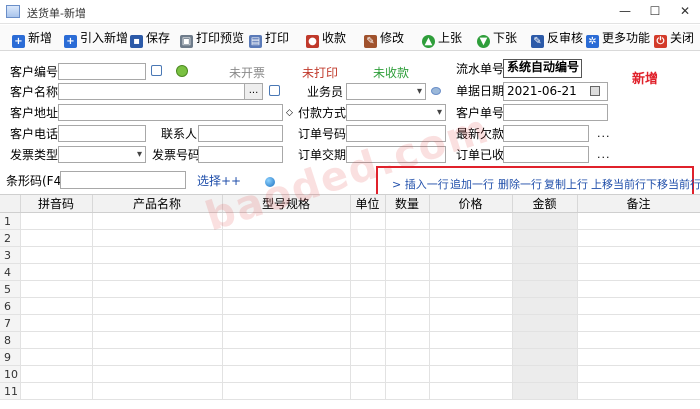 This screenshot has height=409, width=700. Describe the element at coordinates (102, 133) in the screenshot. I see `customer-phone-field` at that location.